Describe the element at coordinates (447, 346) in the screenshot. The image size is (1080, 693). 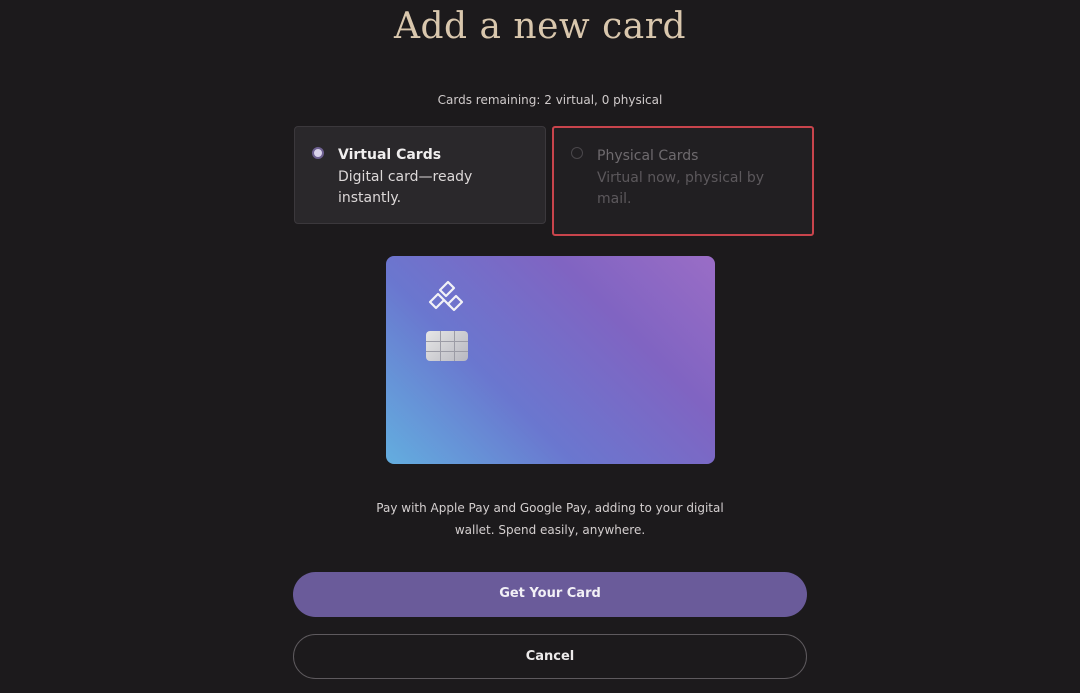
I see `card-chip-icon` at that location.